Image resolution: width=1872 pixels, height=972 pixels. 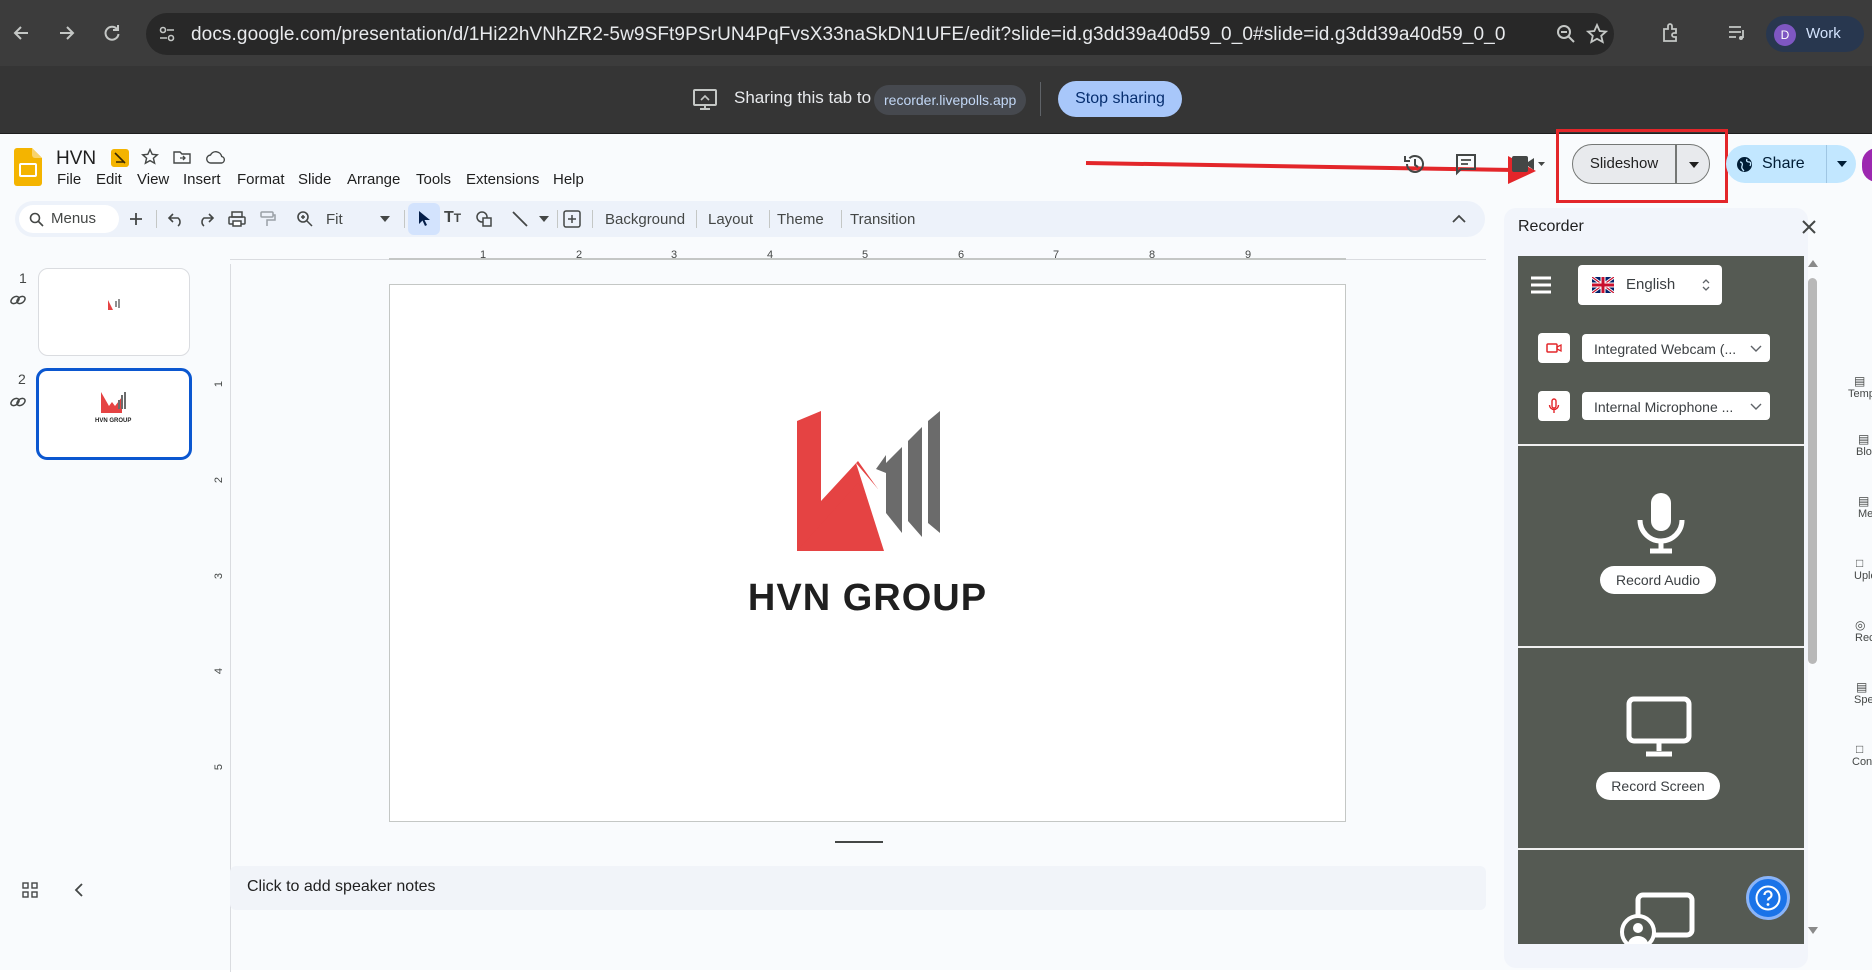 I want to click on search-menus-label: Menus, so click(x=74, y=218).